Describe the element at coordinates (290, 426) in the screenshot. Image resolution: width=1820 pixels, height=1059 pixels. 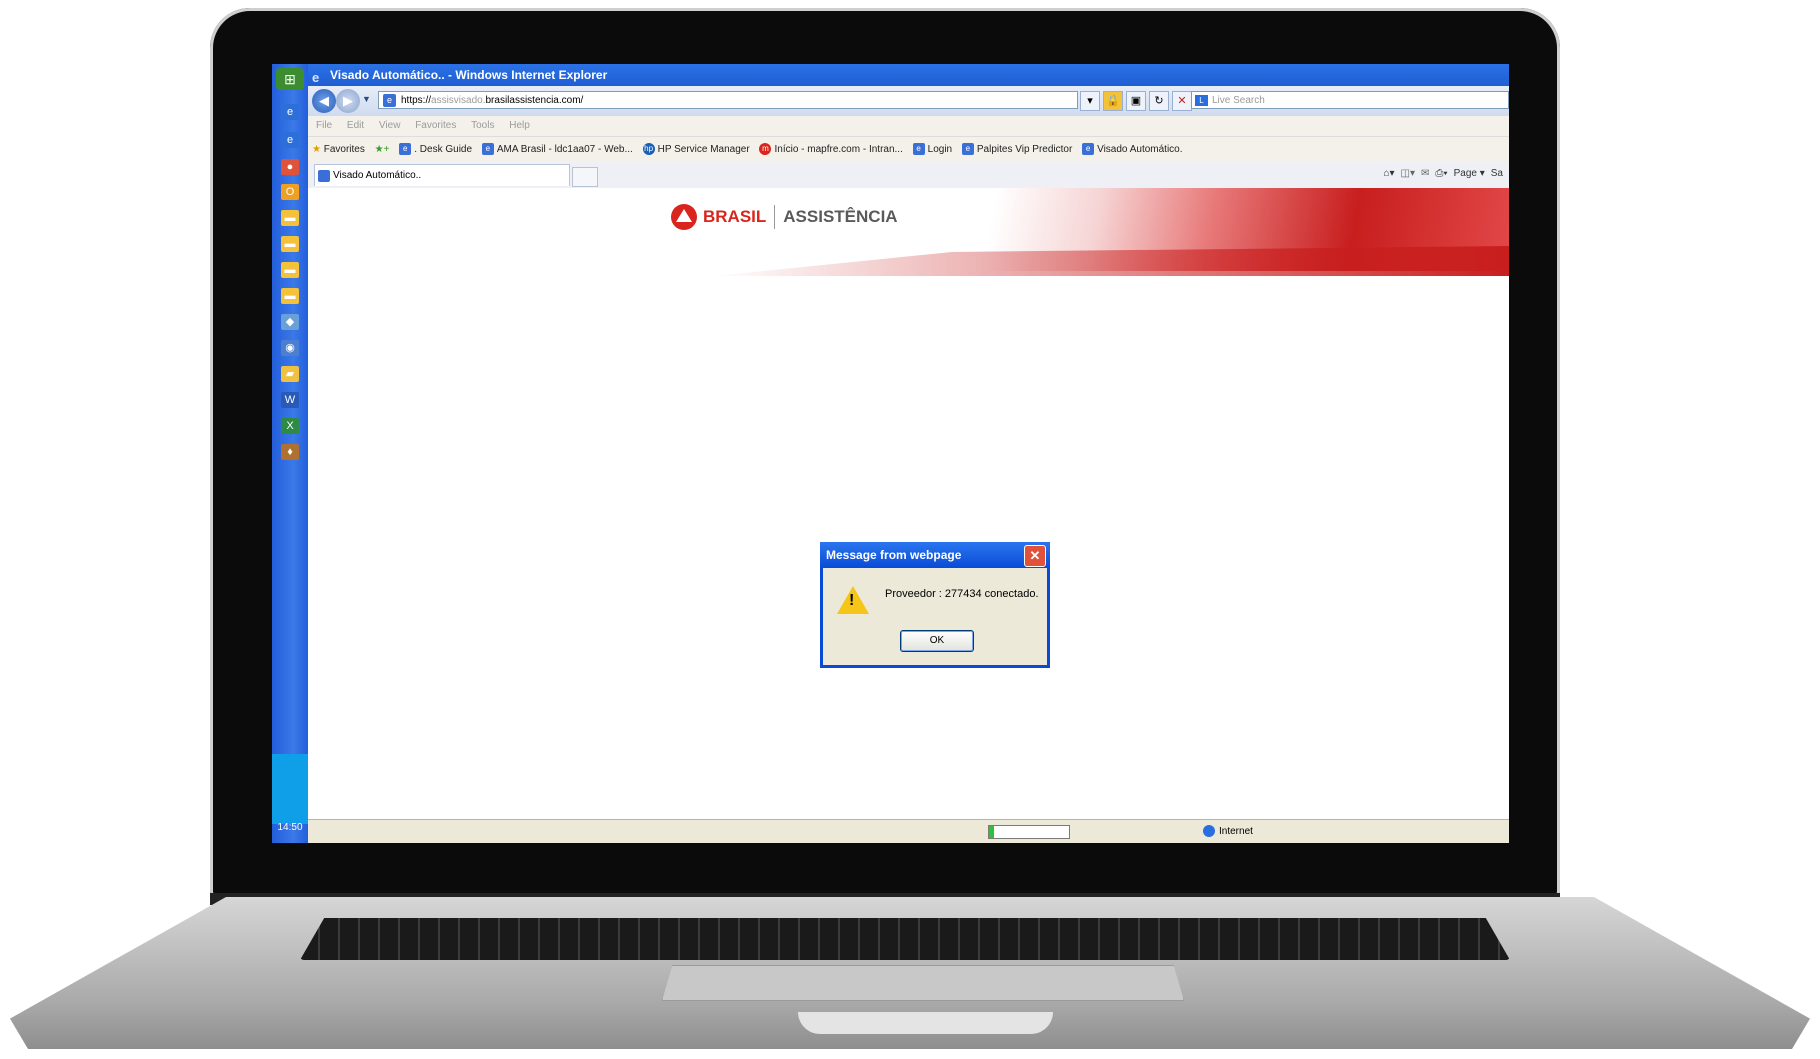
I see `excel-icon: X` at that location.